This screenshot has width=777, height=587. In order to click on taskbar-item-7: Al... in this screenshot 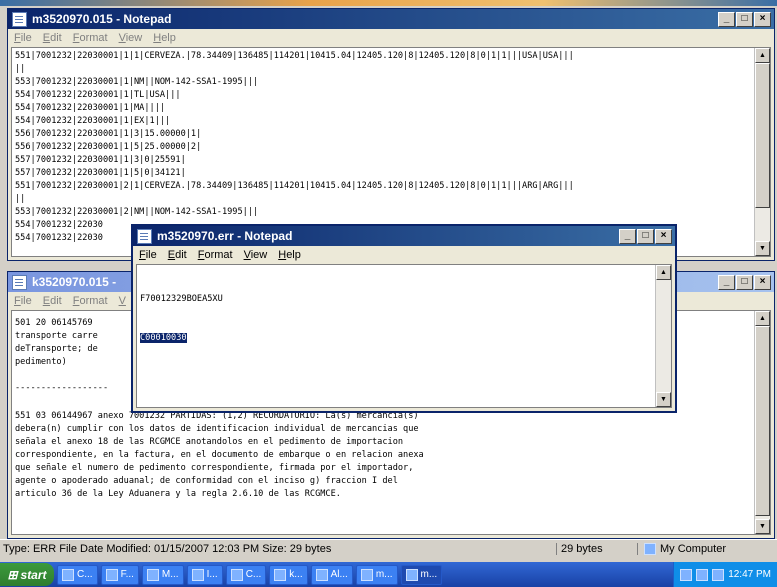, I will do `click(331, 574)`.